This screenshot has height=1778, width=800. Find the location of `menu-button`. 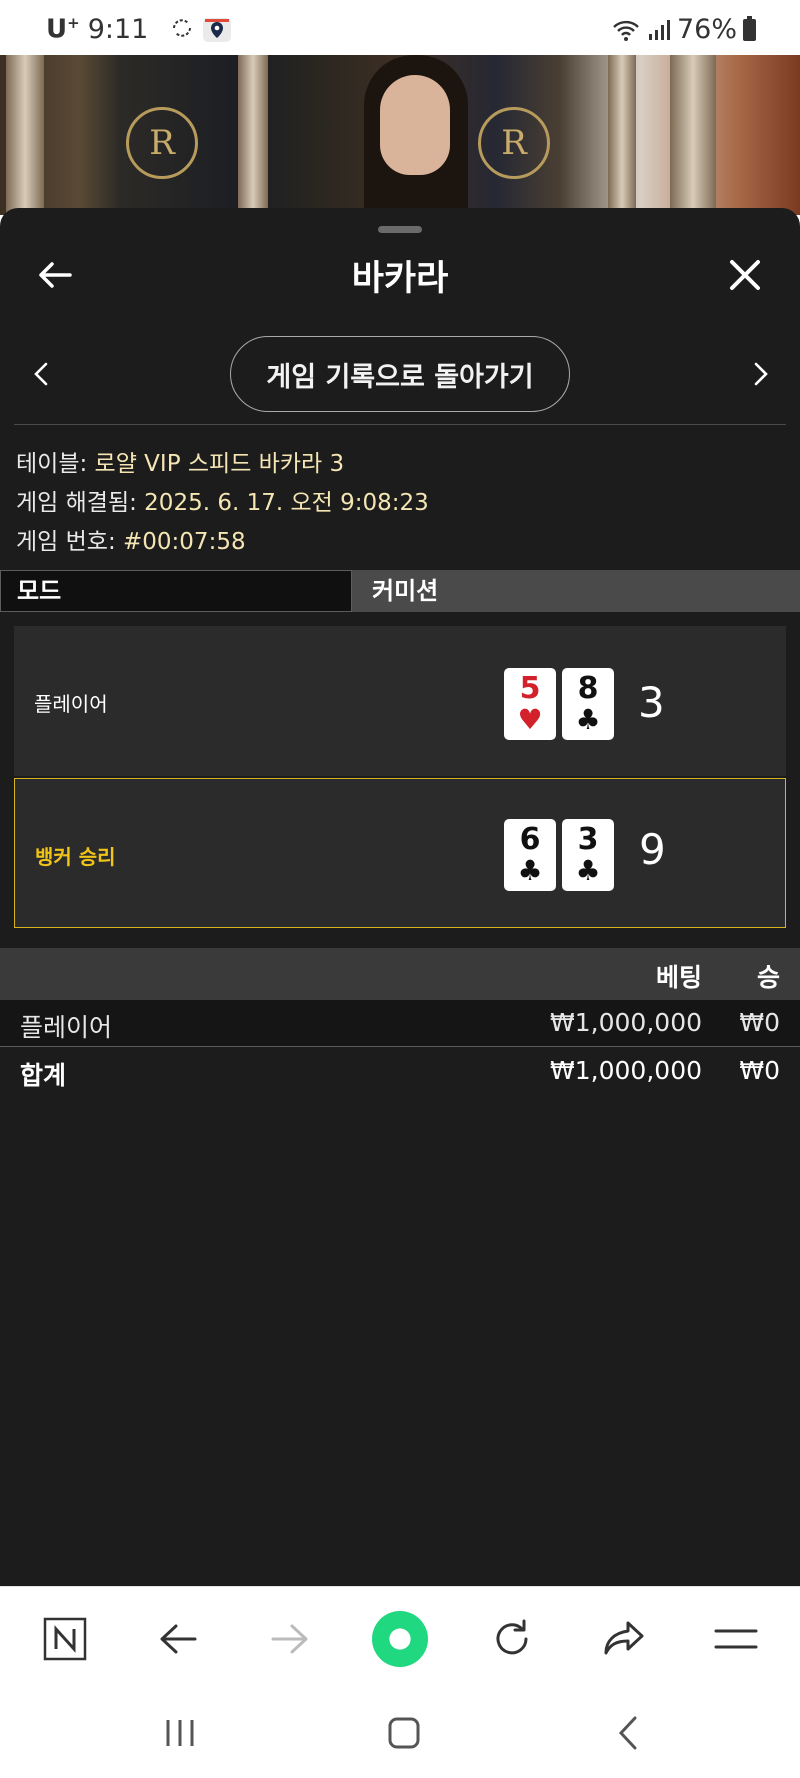

menu-button is located at coordinates (736, 1639).